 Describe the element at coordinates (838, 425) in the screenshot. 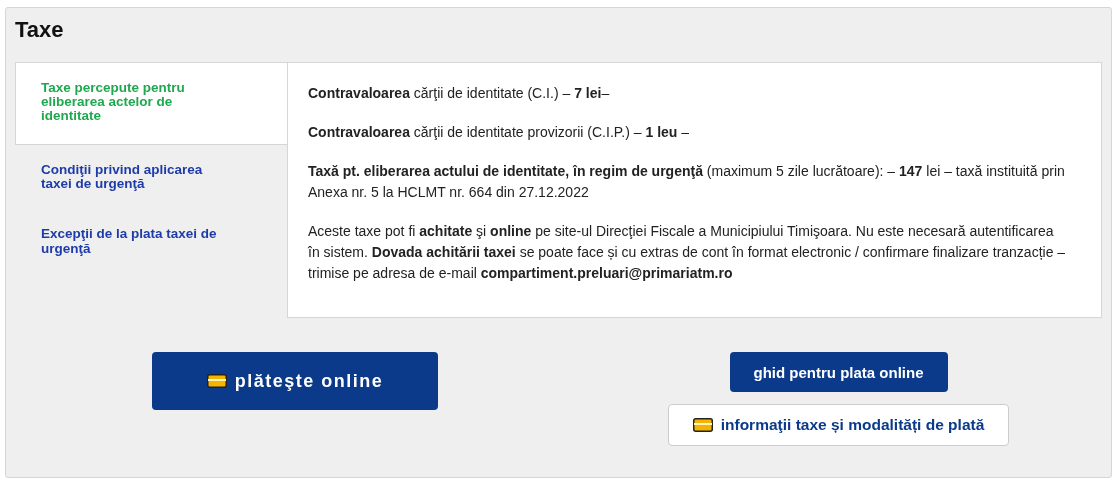

I see `link-button: informaţii taxe și modalități de plată` at that location.